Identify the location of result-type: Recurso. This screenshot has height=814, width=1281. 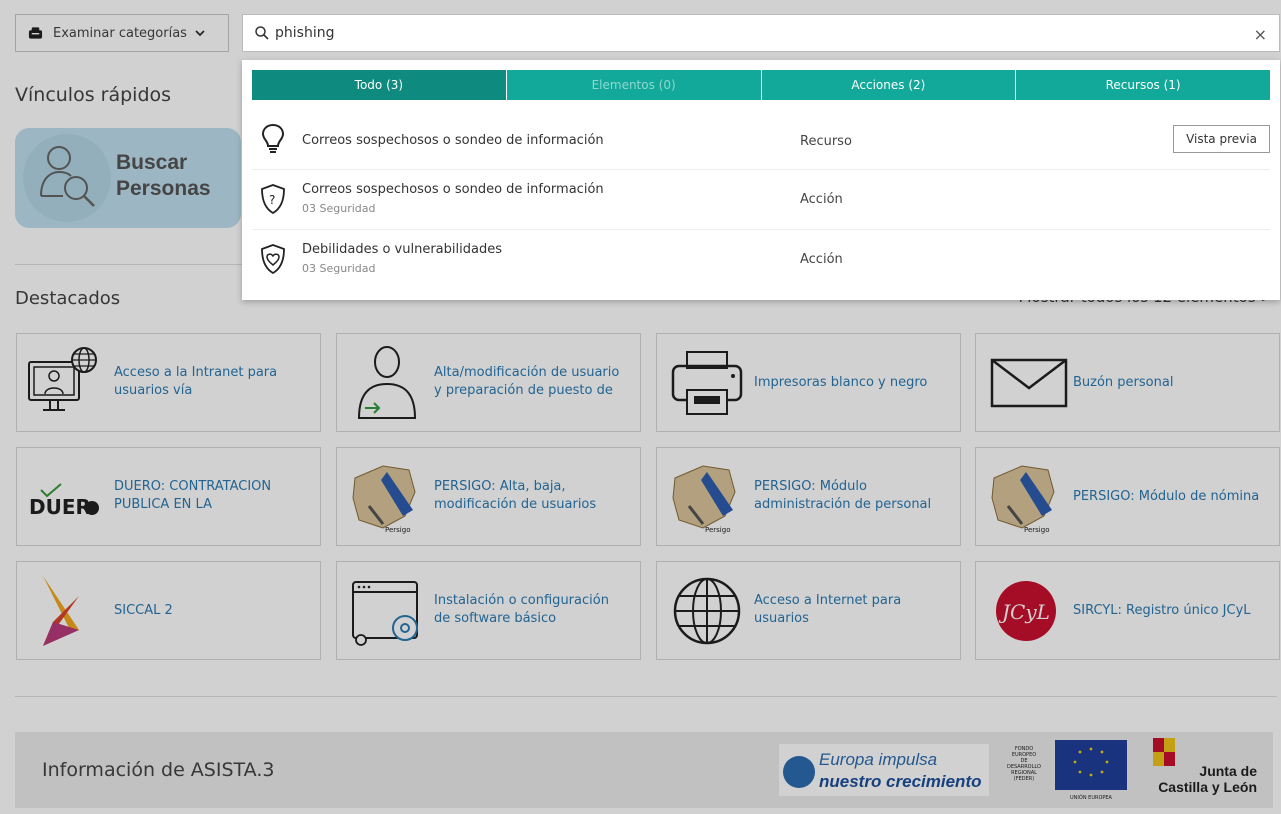
(826, 141).